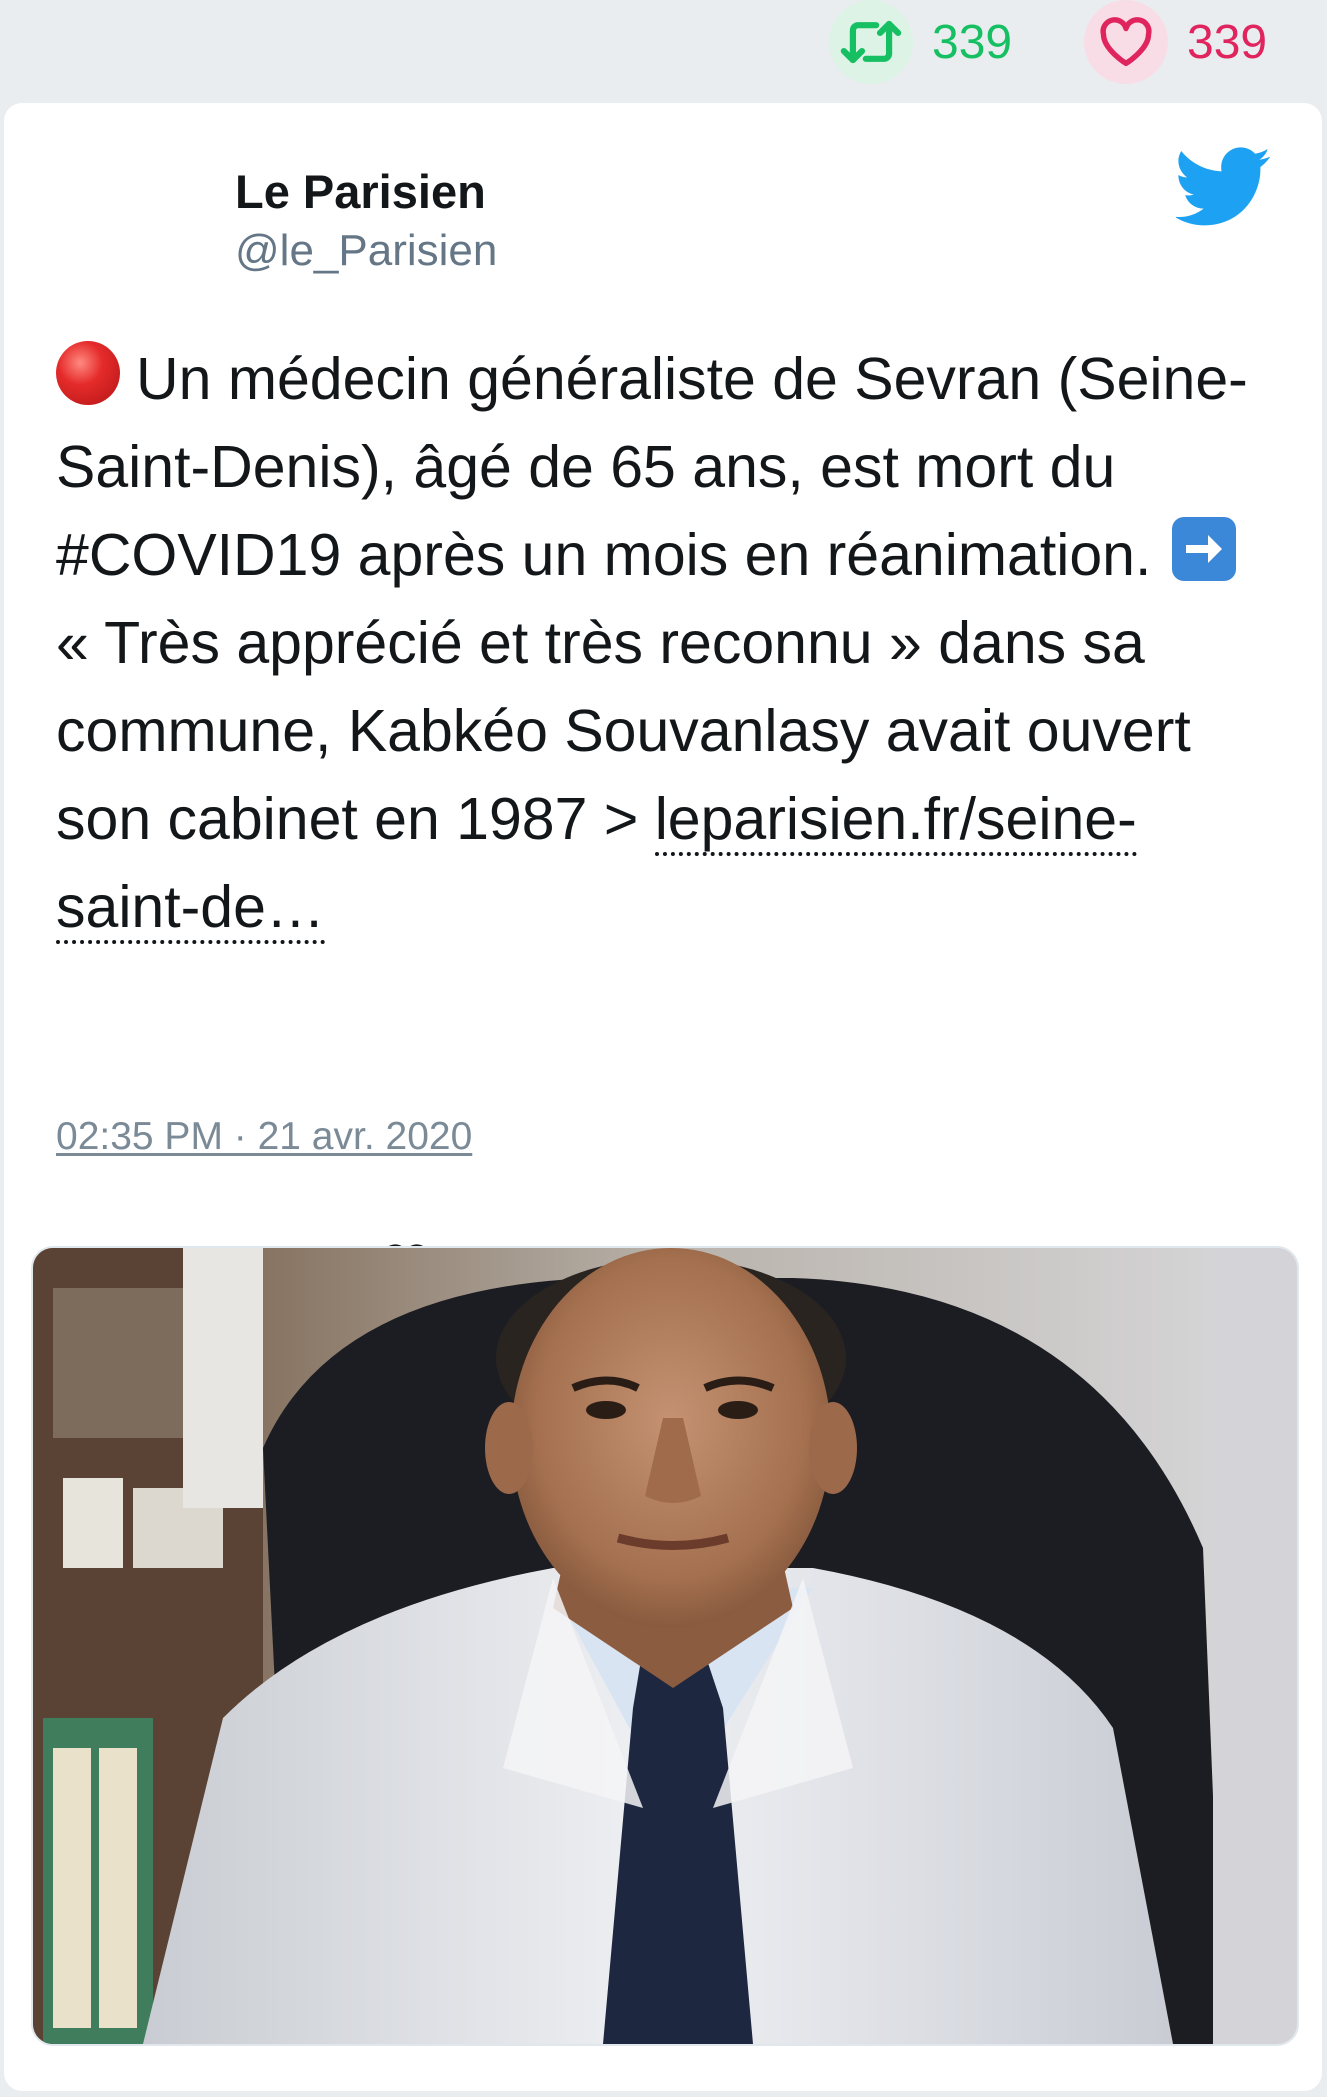  Describe the element at coordinates (264, 1137) in the screenshot. I see `tweet-timestamp: 02:35 PM · 21 avr. 2020` at that location.